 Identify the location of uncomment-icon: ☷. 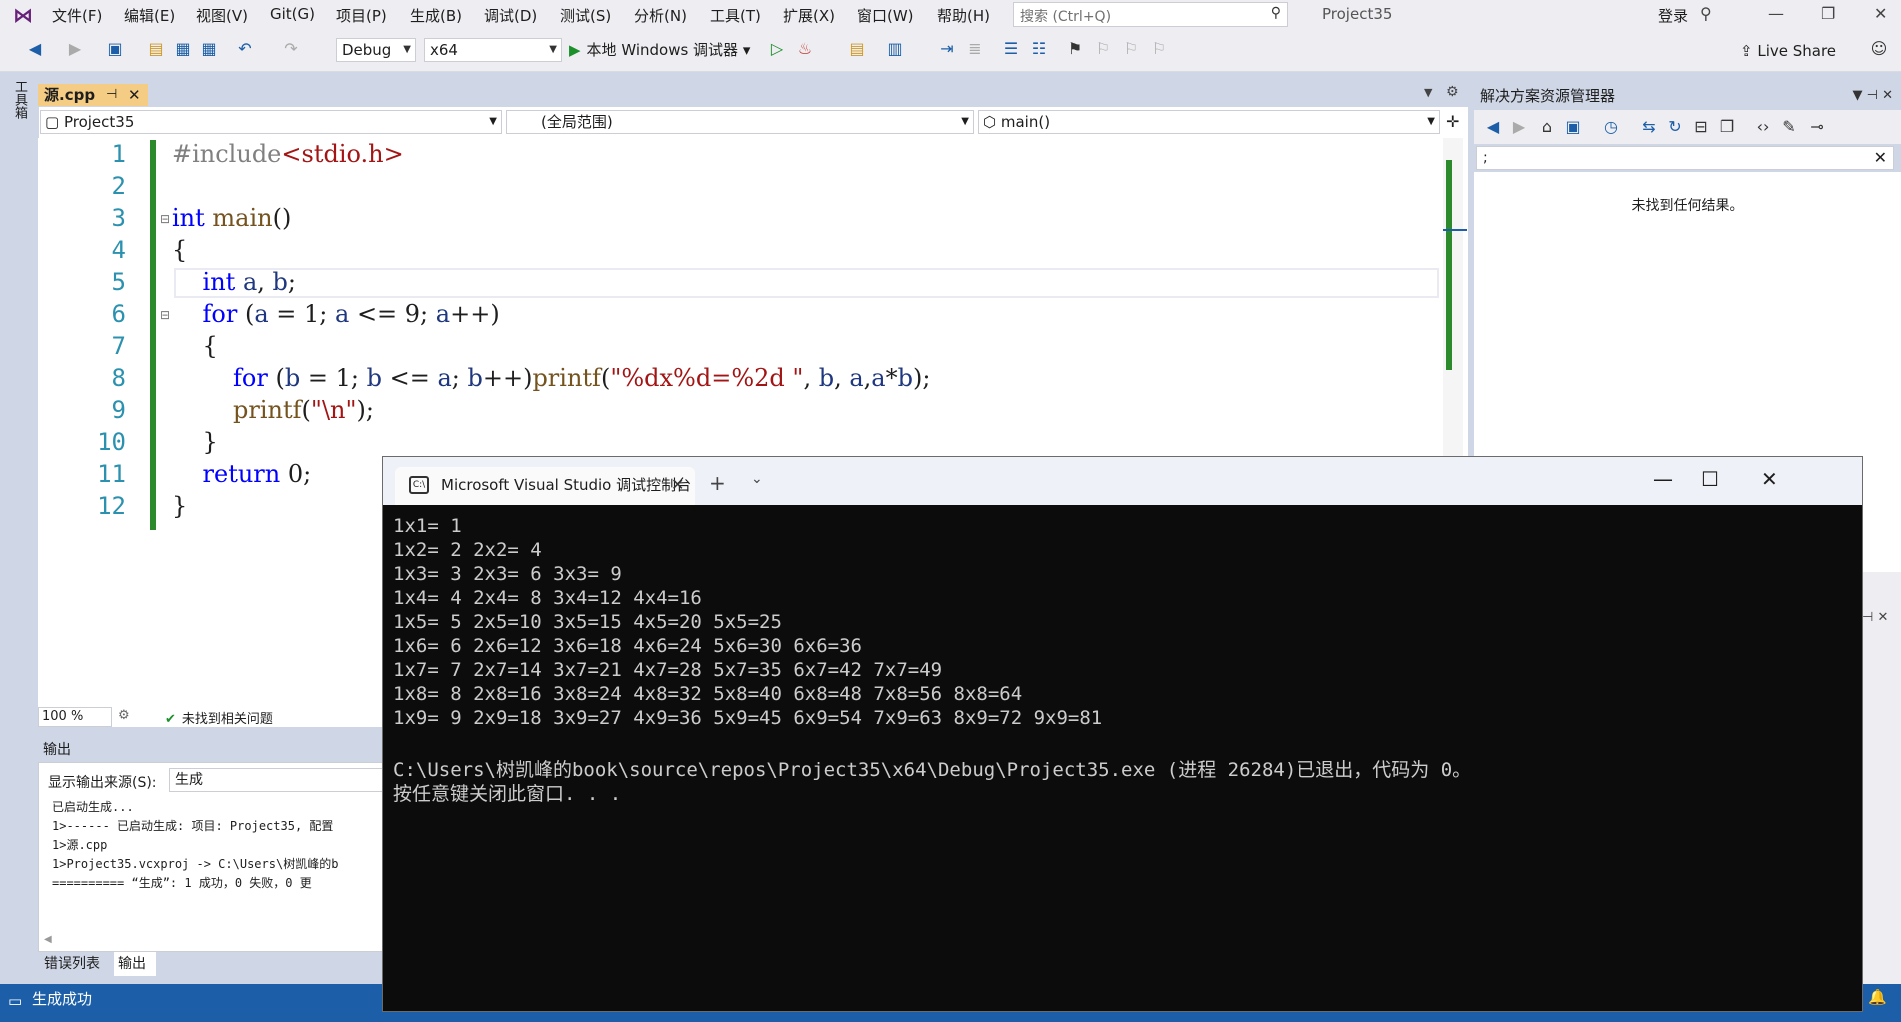
(1039, 49).